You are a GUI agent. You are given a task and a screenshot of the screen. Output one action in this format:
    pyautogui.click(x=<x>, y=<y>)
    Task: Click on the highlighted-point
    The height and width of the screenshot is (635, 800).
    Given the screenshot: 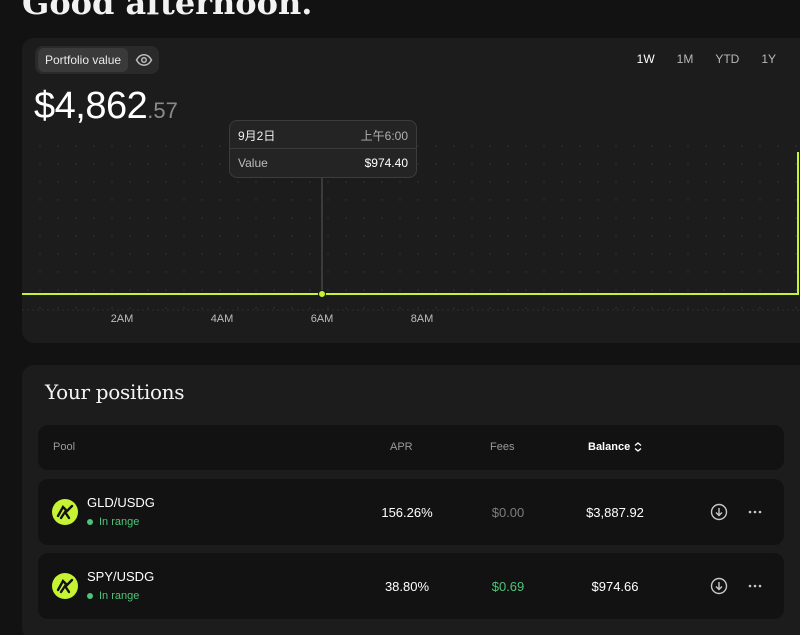 What is the action you would take?
    pyautogui.click(x=322, y=294)
    